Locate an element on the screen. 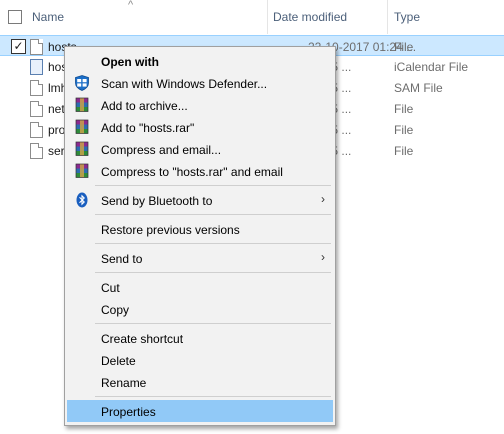 The width and height of the screenshot is (504, 434). bluetooth-icon is located at coordinates (82, 200).